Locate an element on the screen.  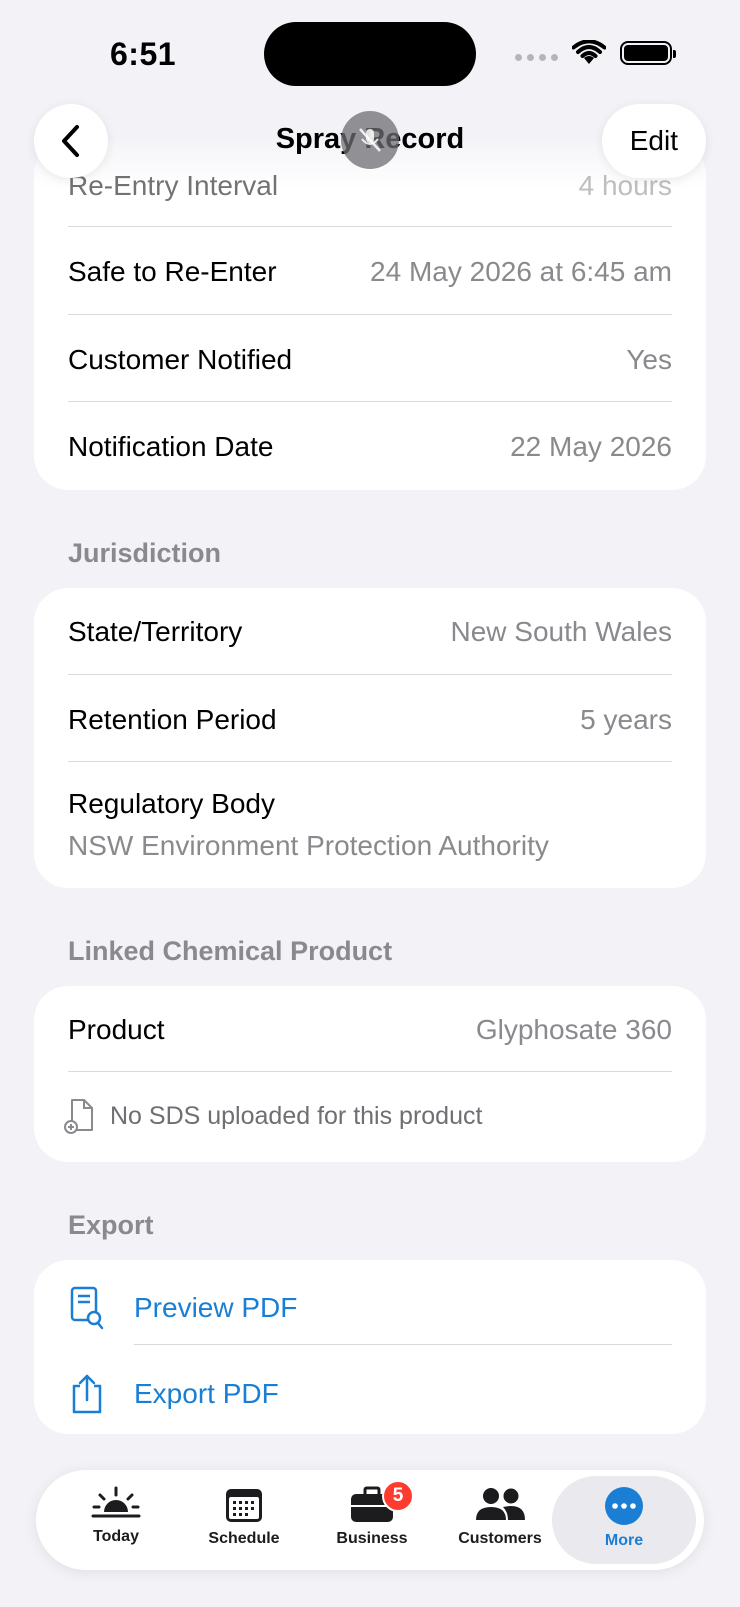
tab-bar: Today Schedule Business 5 Customers More is located at coordinates (370, 1520).